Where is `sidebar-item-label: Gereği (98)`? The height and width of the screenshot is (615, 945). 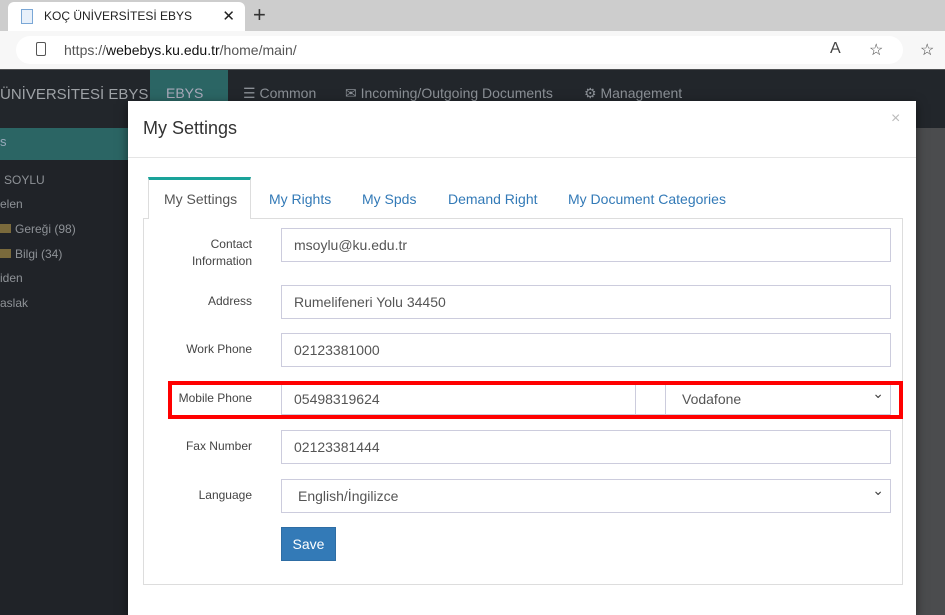 sidebar-item-label: Gereği (98) is located at coordinates (45, 229).